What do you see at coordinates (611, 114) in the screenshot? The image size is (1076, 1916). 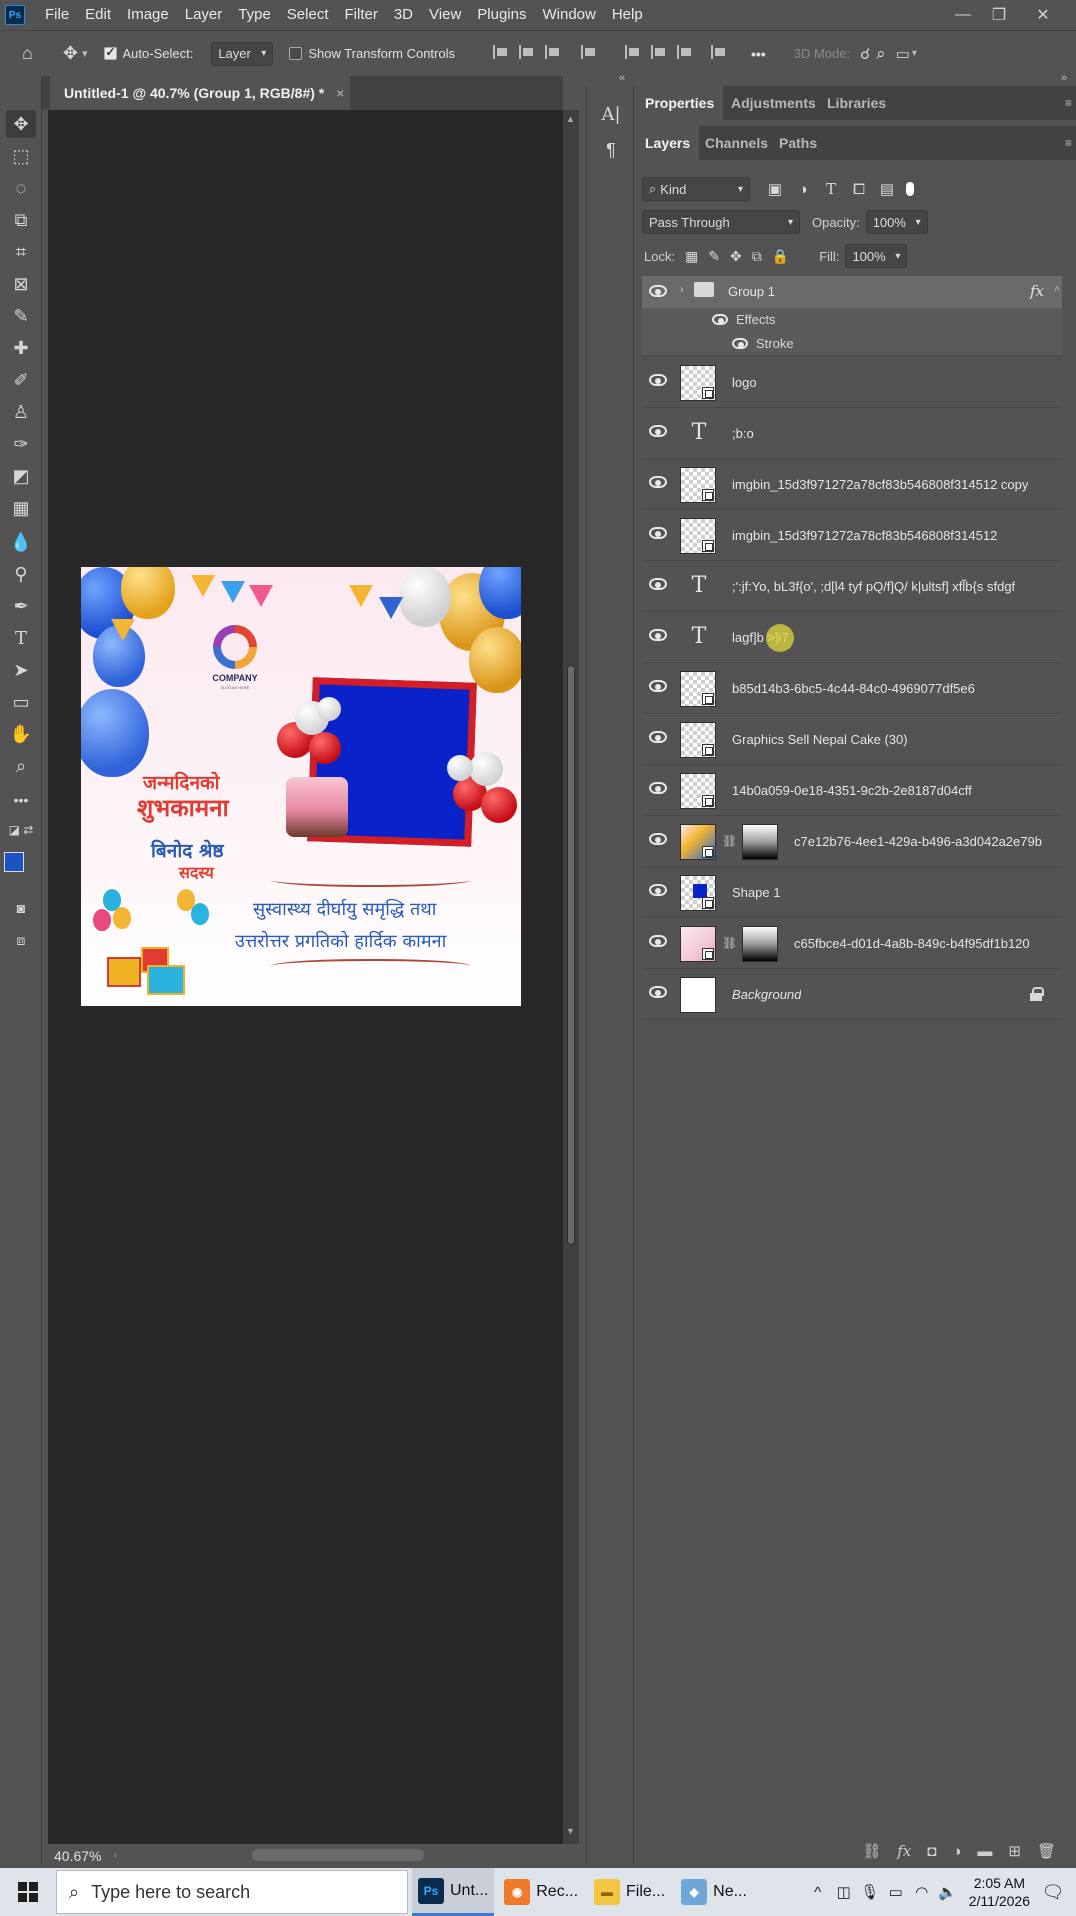 I see `character-panel-icon: A|` at bounding box center [611, 114].